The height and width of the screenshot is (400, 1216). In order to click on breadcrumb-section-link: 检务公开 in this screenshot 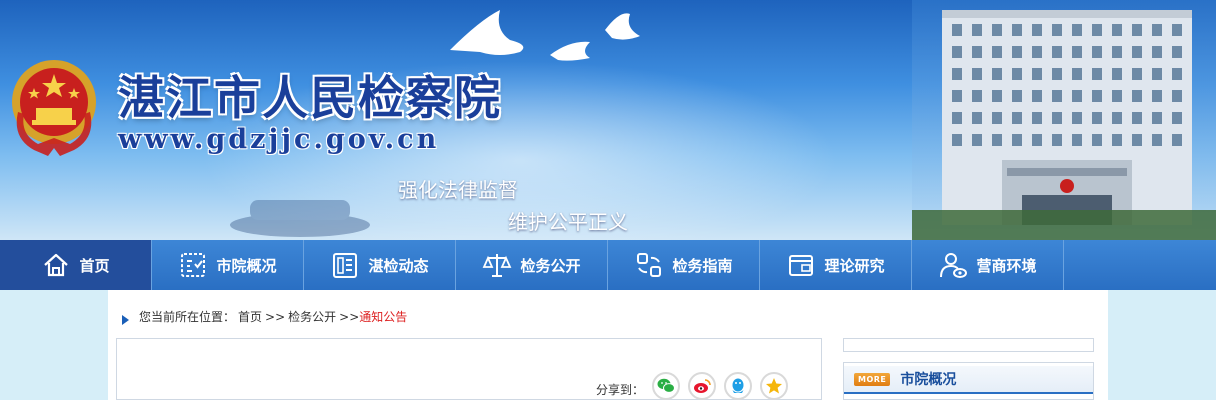, I will do `click(312, 316)`.